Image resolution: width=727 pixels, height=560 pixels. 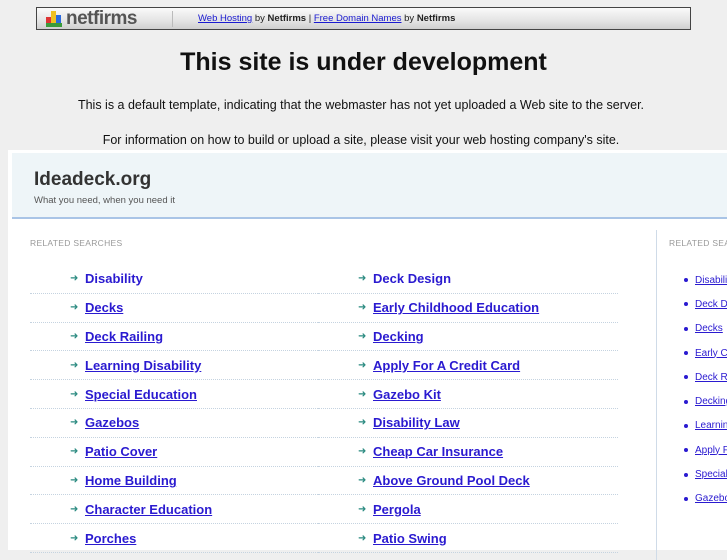 I want to click on related-link-item: Decks, so click(x=705, y=329).